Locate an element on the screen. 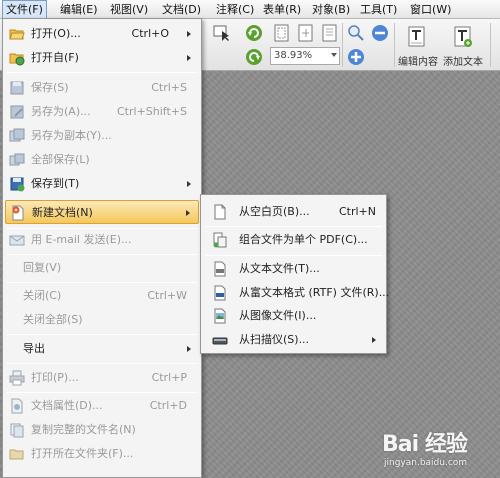  edit-content-icon is located at coordinates (417, 37).